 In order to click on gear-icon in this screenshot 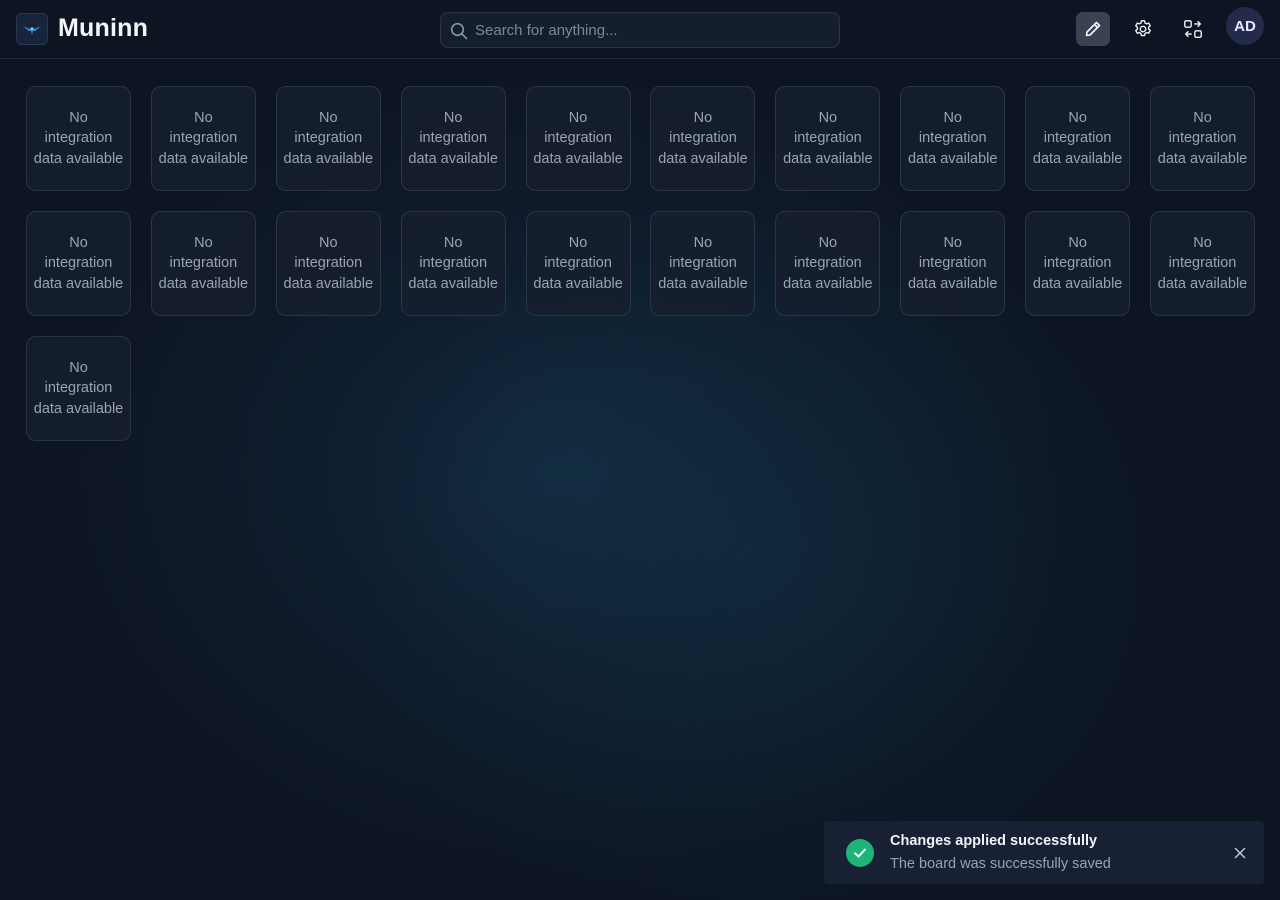, I will do `click(1143, 28)`.